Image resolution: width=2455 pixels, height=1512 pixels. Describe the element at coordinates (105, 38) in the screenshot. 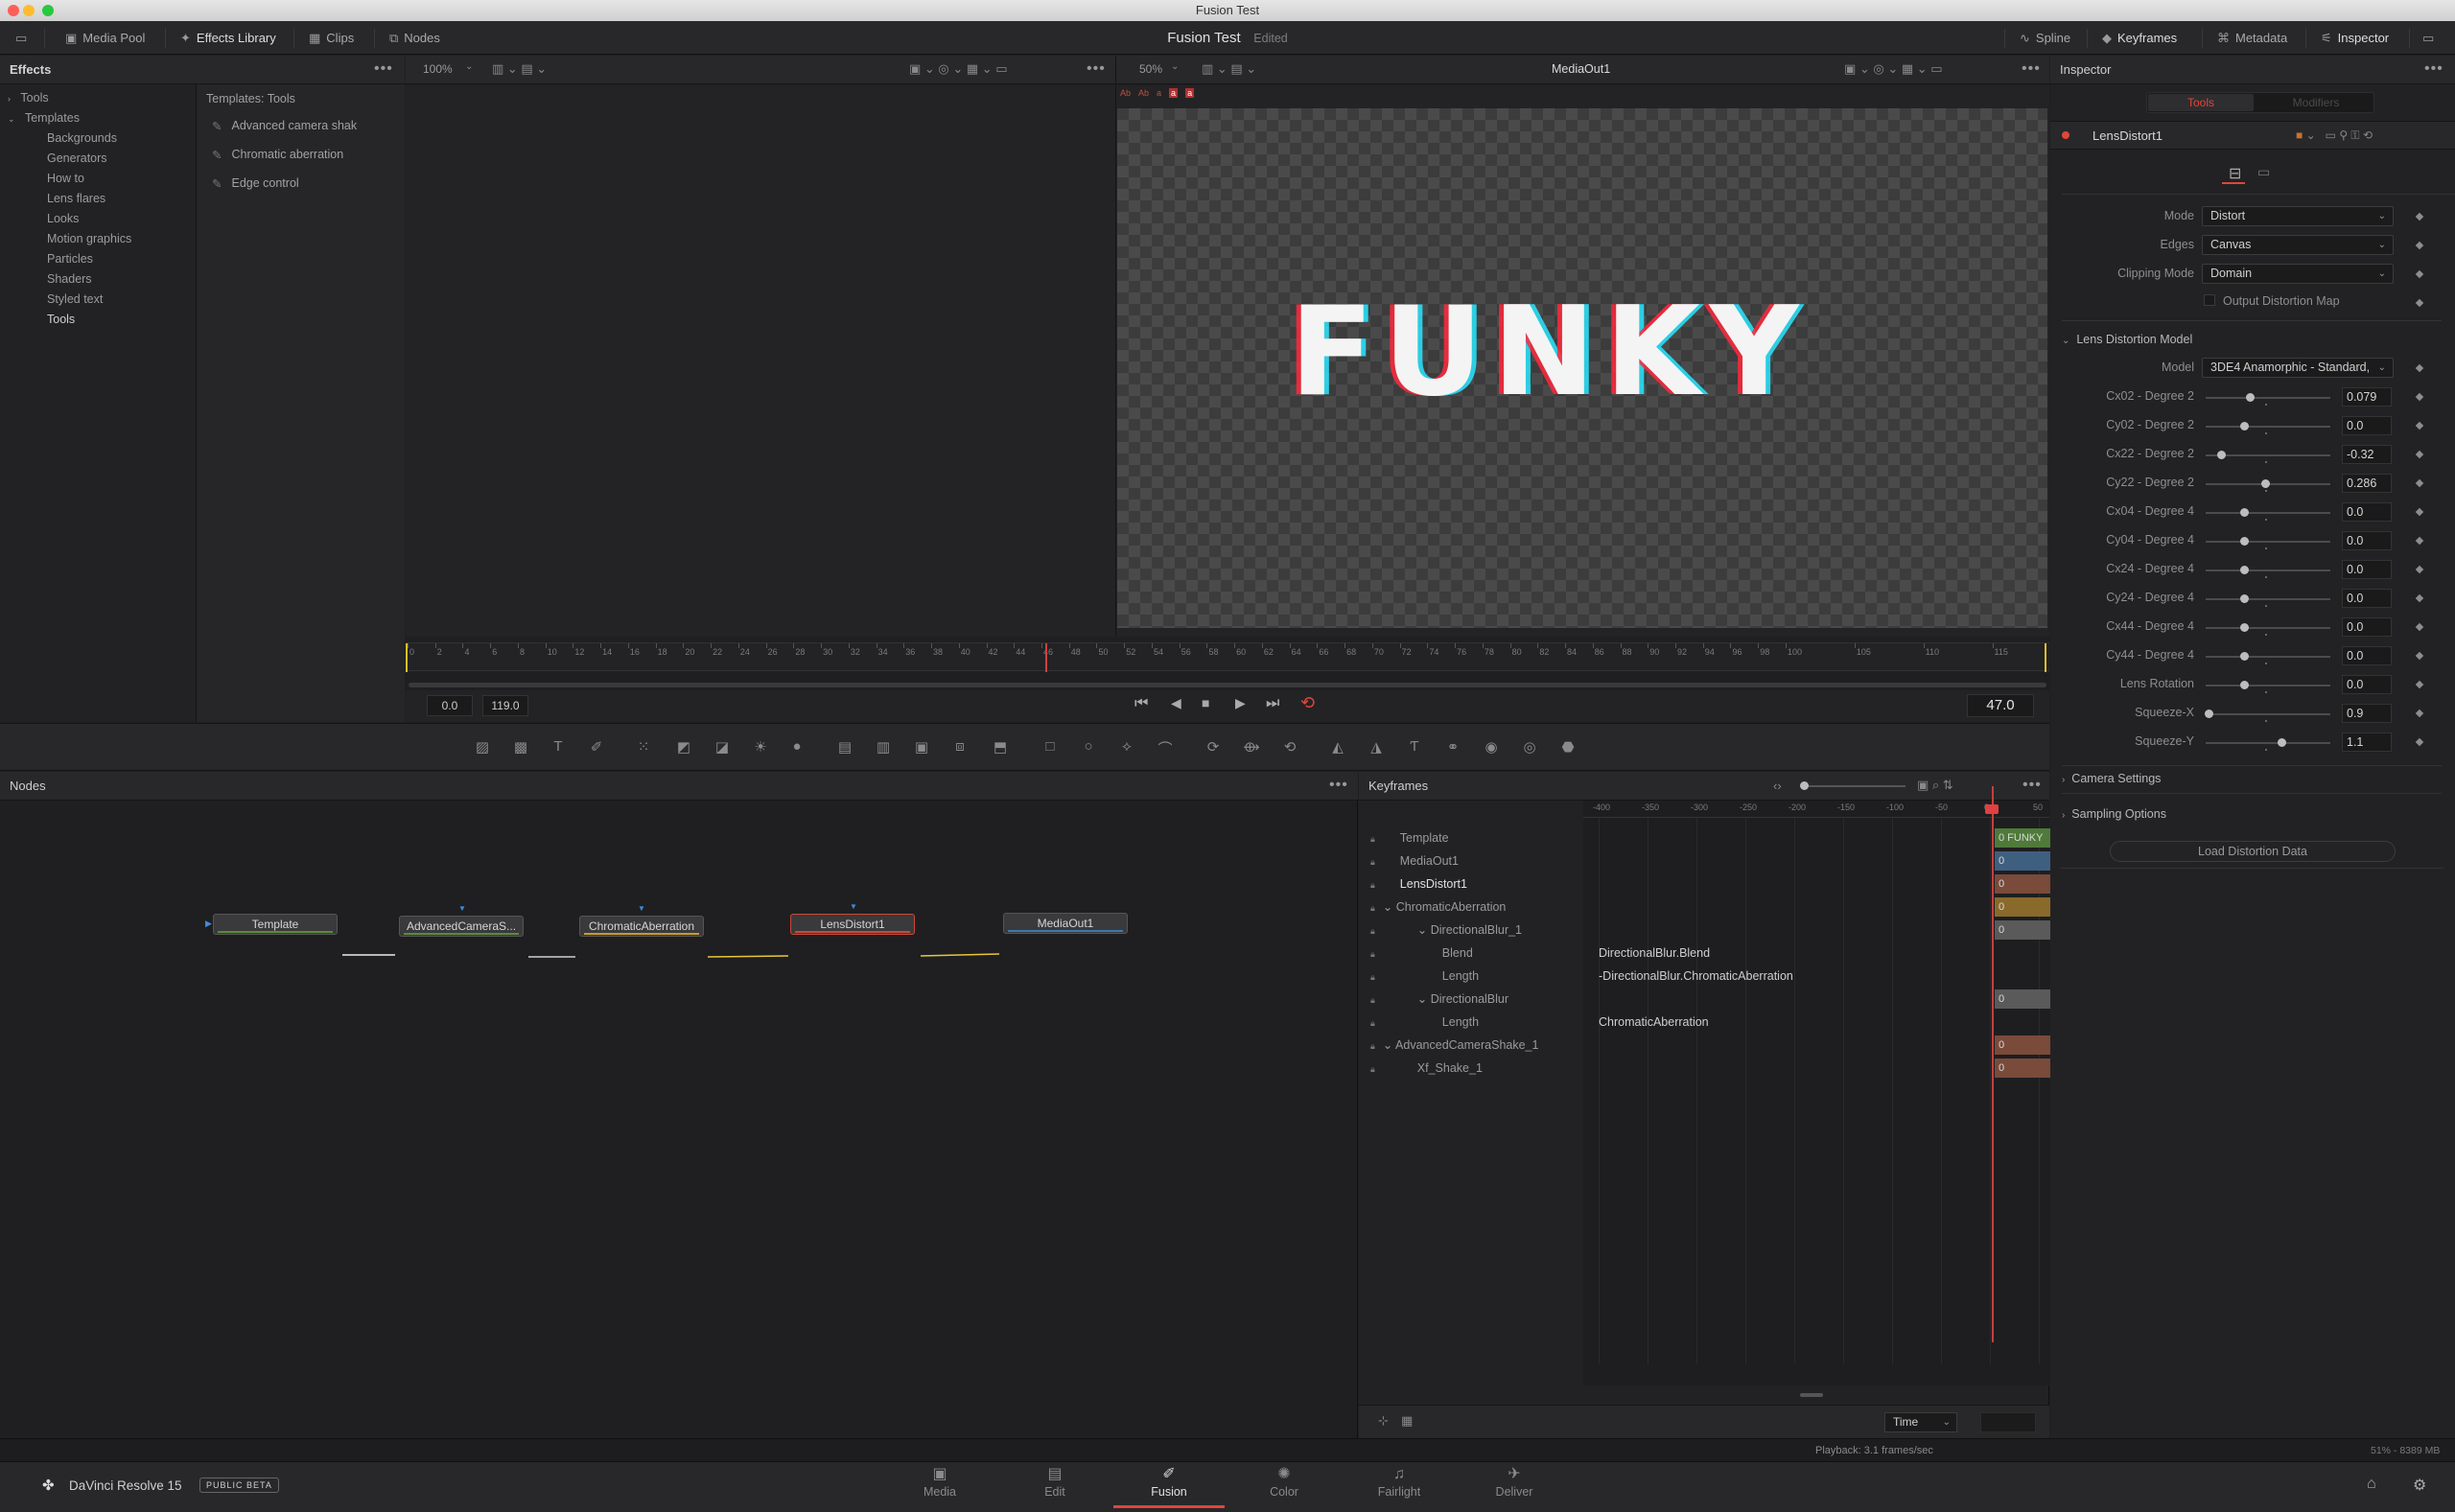

I see `media-pool-button: ▣ Media Pool` at that location.